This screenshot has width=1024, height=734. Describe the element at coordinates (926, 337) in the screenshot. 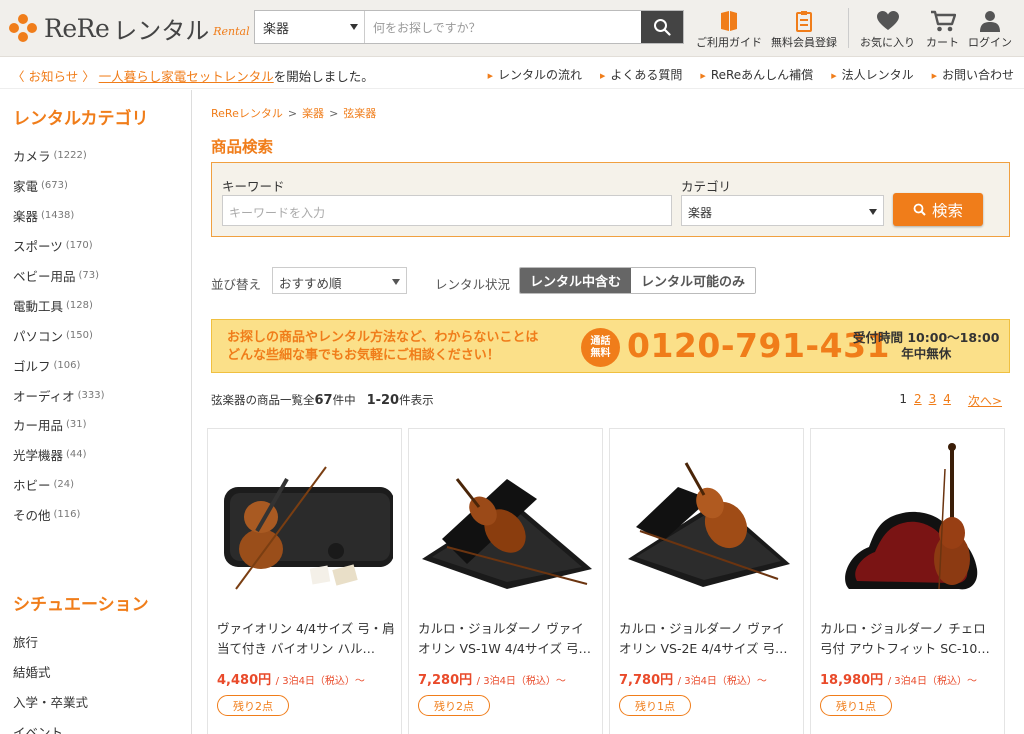

I see `business-hours-line-1: 受付時間 10:00〜18:00` at that location.